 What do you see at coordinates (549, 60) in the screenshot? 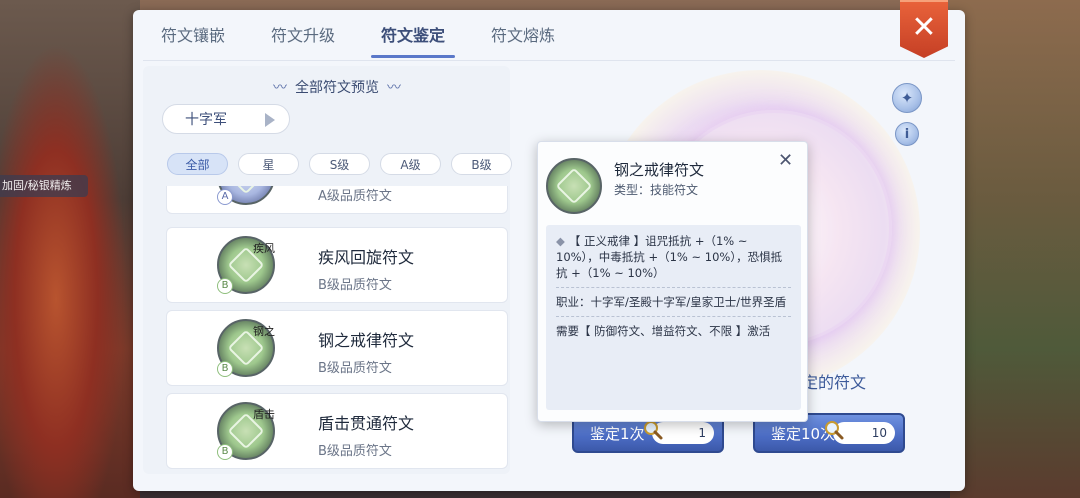
I see `tab-divider` at bounding box center [549, 60].